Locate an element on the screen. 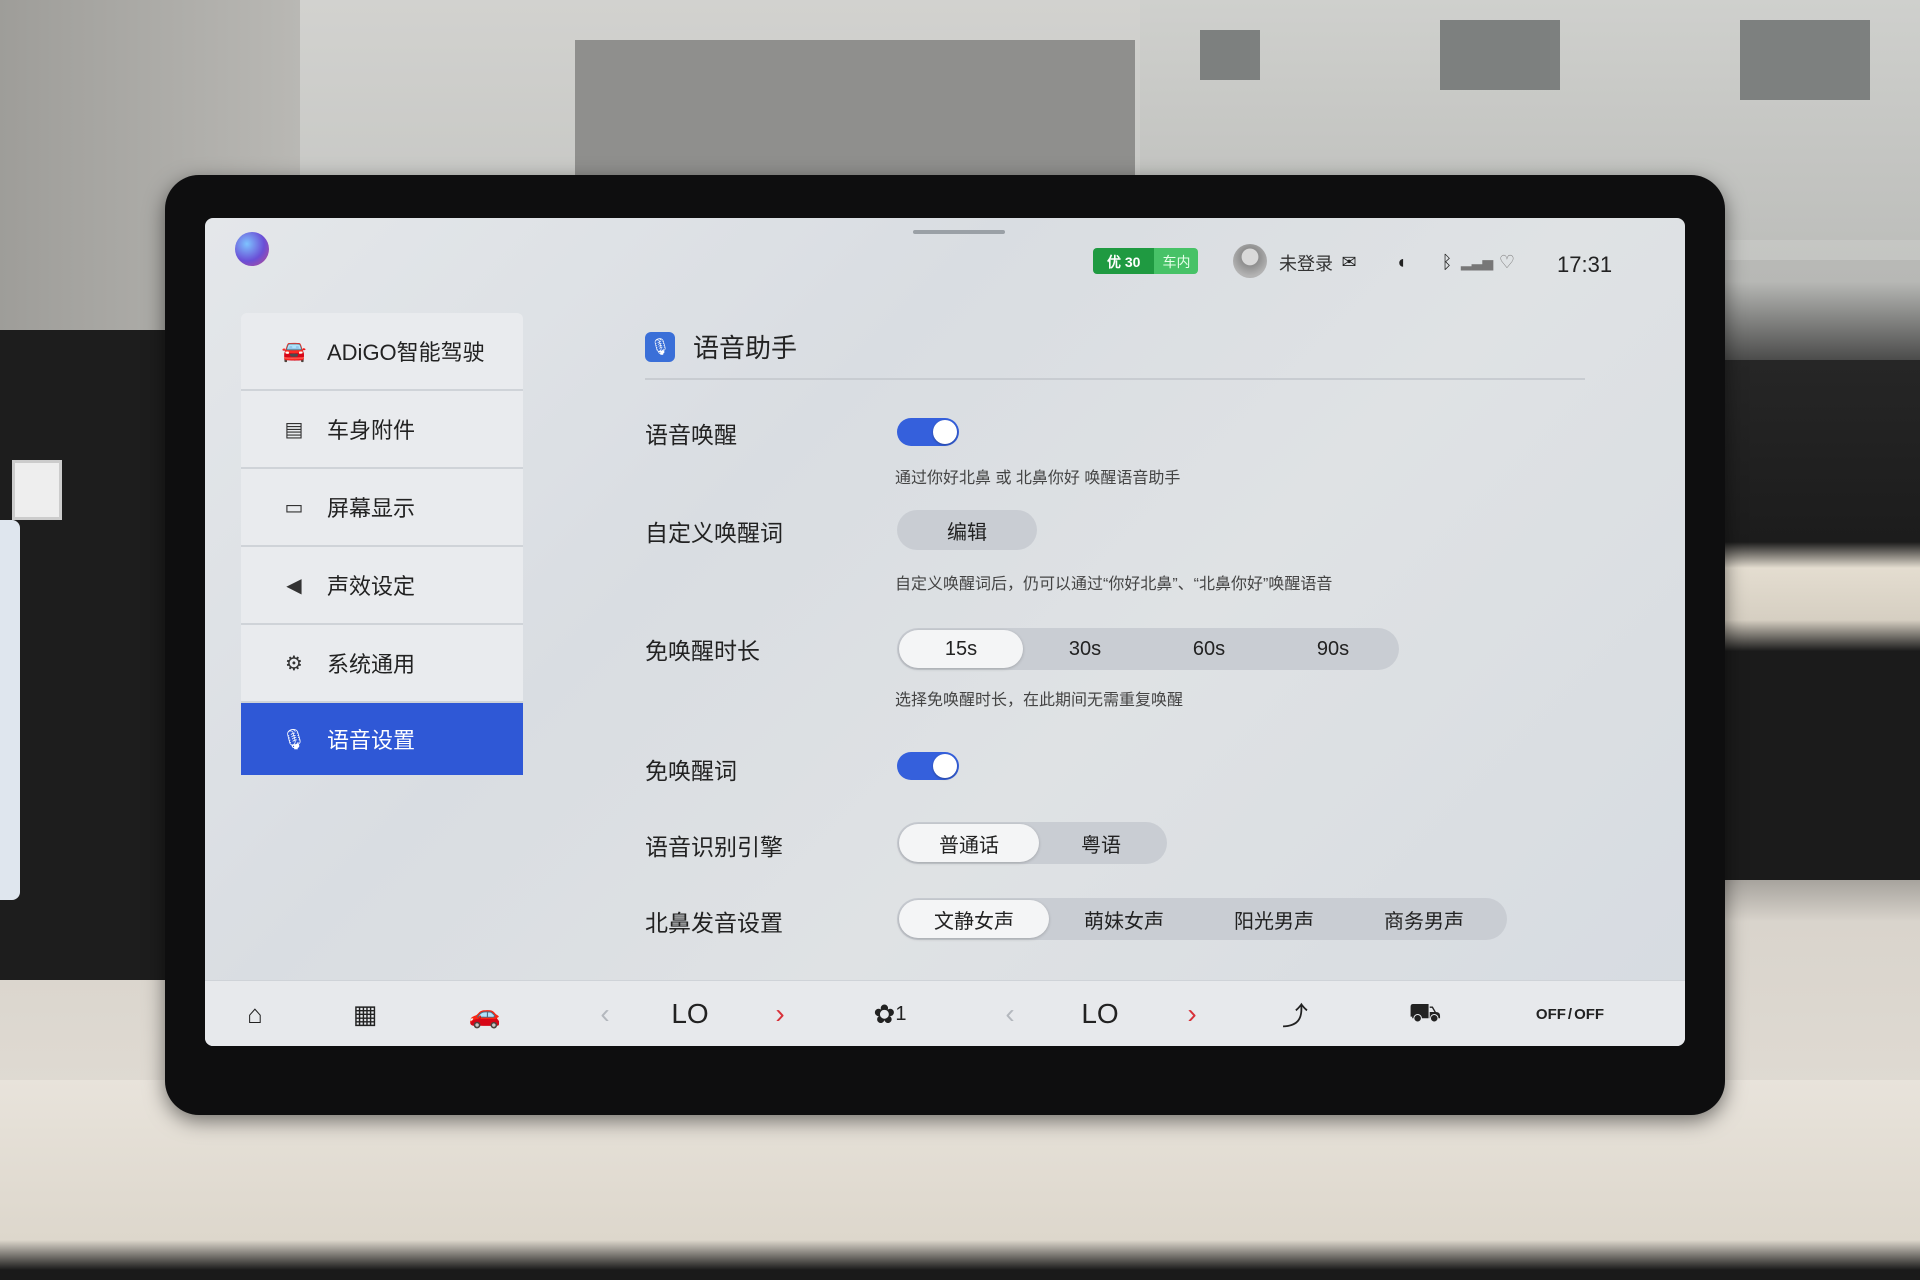  sidebar-item-voice: 🎙 语音设置 is located at coordinates (382, 739).